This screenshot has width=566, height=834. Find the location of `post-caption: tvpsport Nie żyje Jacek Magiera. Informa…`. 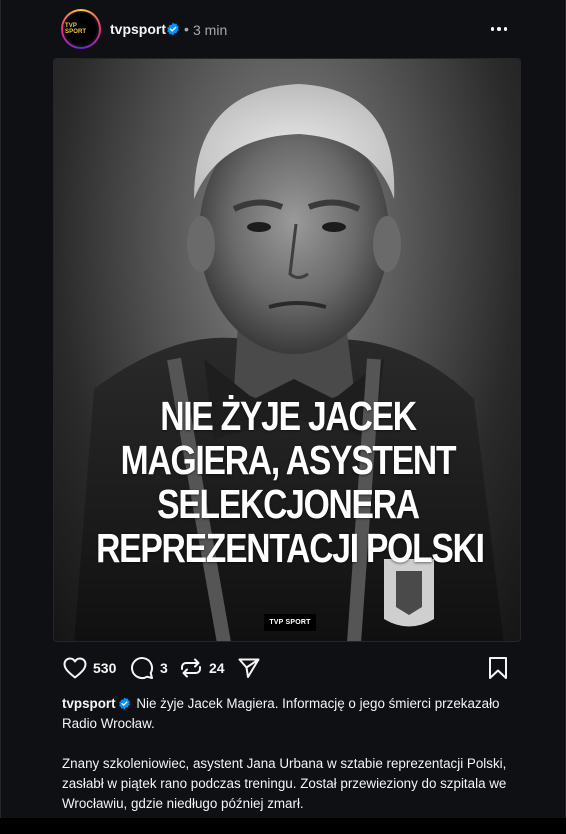

post-caption: tvpsport Nie żyje Jacek Magiera. Informa… is located at coordinates (287, 764).